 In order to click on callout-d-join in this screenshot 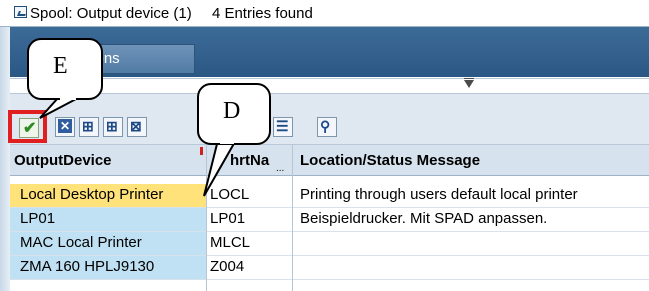, I will do `click(227, 142)`.